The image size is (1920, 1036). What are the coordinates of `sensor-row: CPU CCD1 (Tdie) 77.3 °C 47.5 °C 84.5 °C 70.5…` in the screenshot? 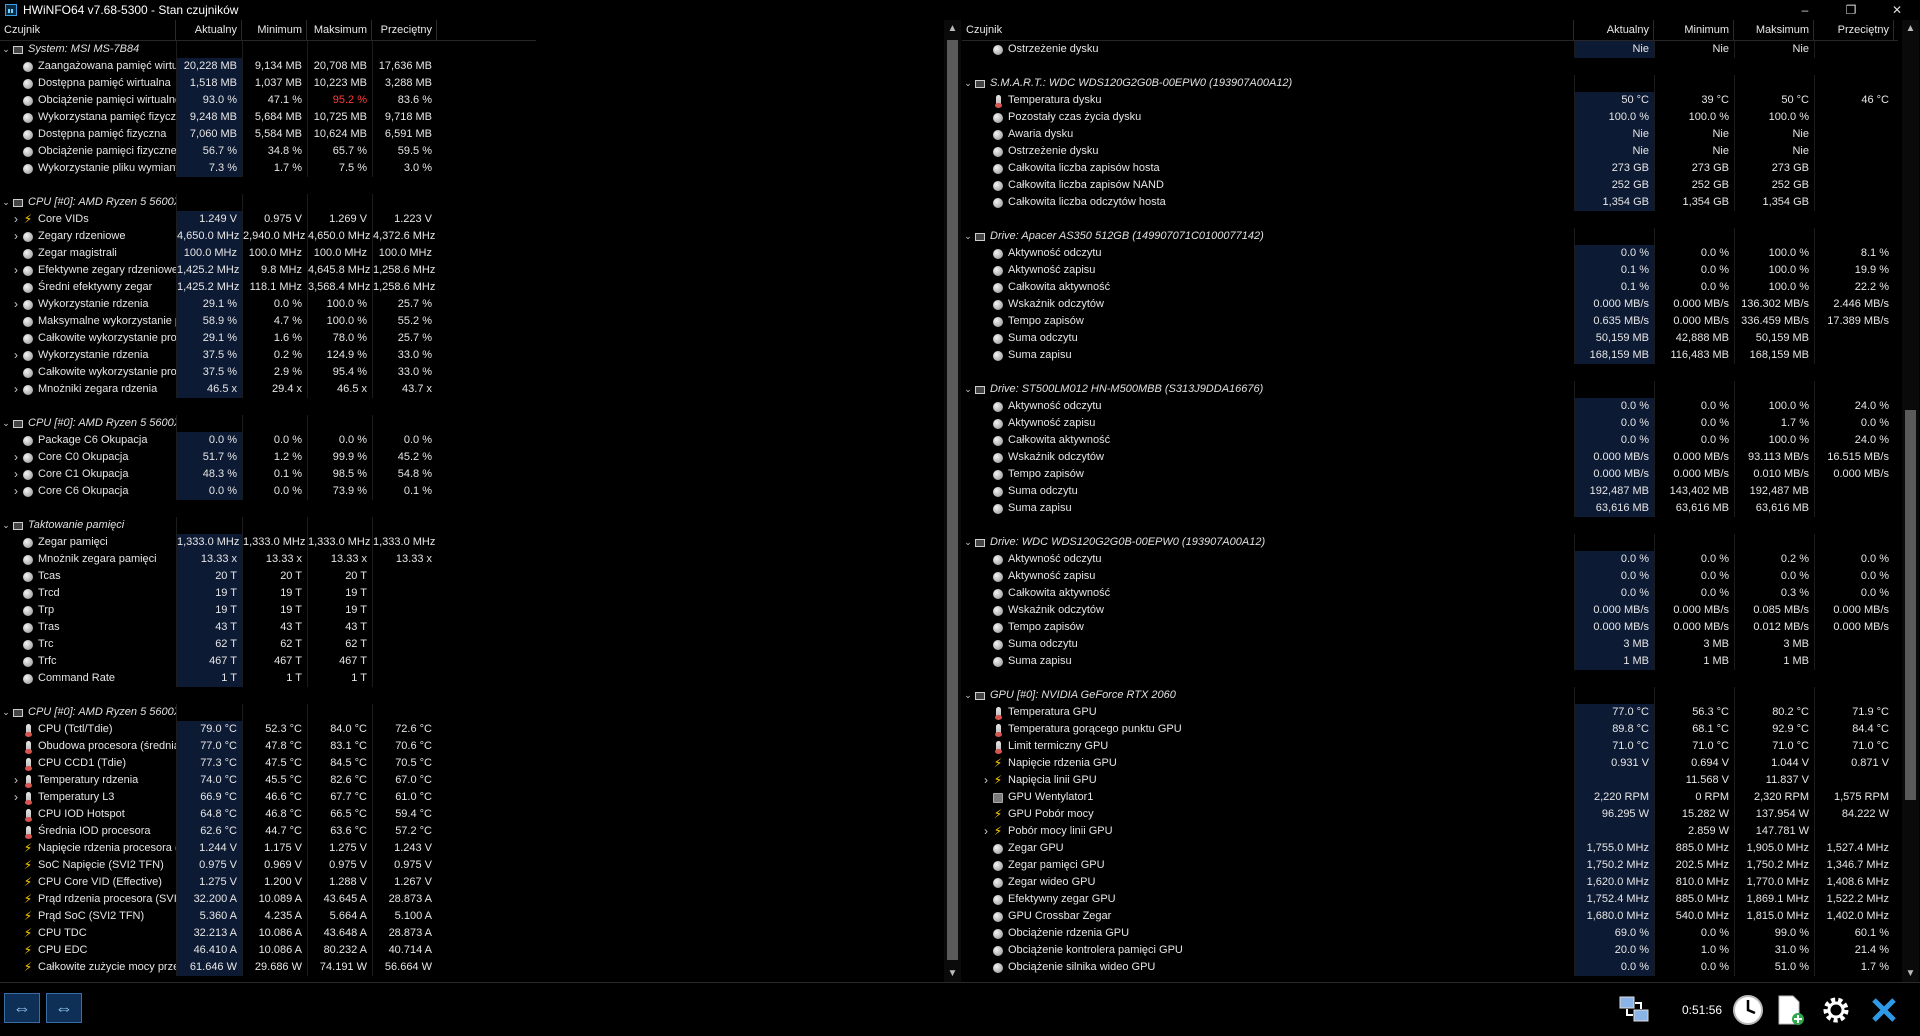 It's located at (268, 763).